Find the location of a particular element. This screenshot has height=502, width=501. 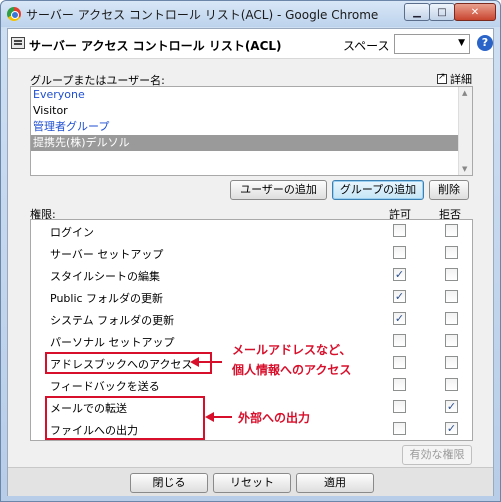

annotation-box-address is located at coordinates (128, 363).